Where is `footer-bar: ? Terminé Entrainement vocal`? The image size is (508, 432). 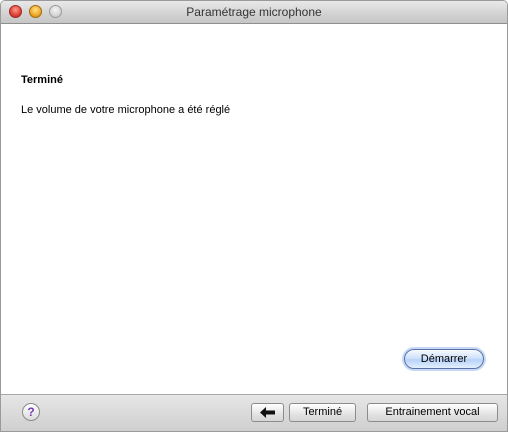
footer-bar: ? Terminé Entrainement vocal is located at coordinates (254, 412).